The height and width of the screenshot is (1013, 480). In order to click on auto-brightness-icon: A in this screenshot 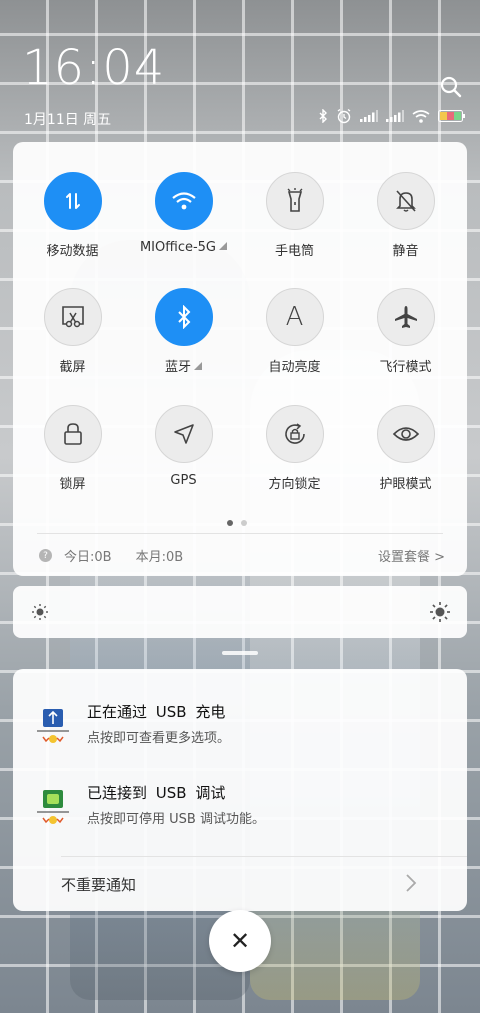, I will do `click(294, 317)`.